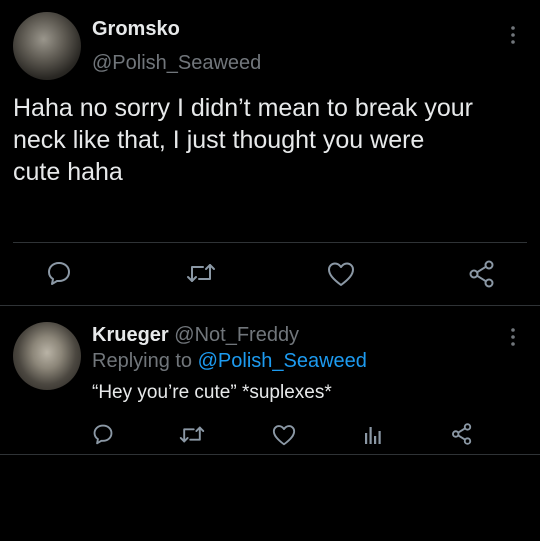 The width and height of the screenshot is (540, 541). What do you see at coordinates (212, 392) in the screenshot?
I see `reply-text: “Hey you’re cute” *suplexes*` at bounding box center [212, 392].